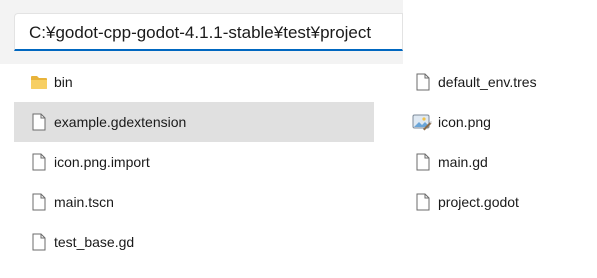 The image size is (597, 278). Describe the element at coordinates (478, 202) in the screenshot. I see `file-name: project.godot` at that location.